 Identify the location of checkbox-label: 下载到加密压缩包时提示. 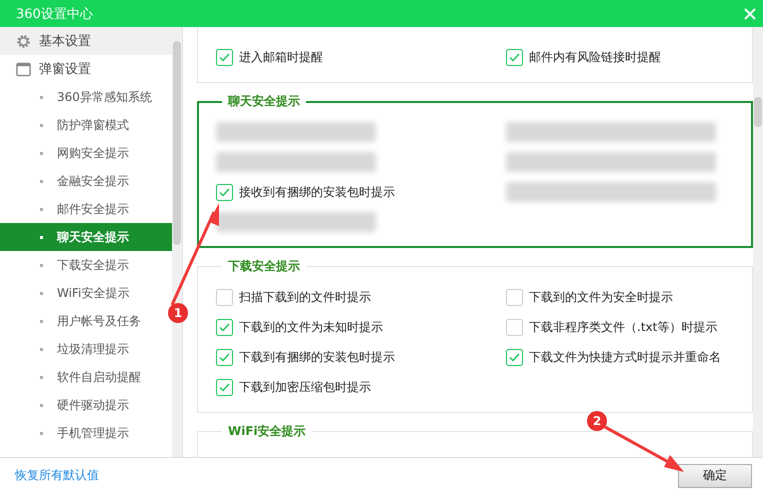
(305, 387).